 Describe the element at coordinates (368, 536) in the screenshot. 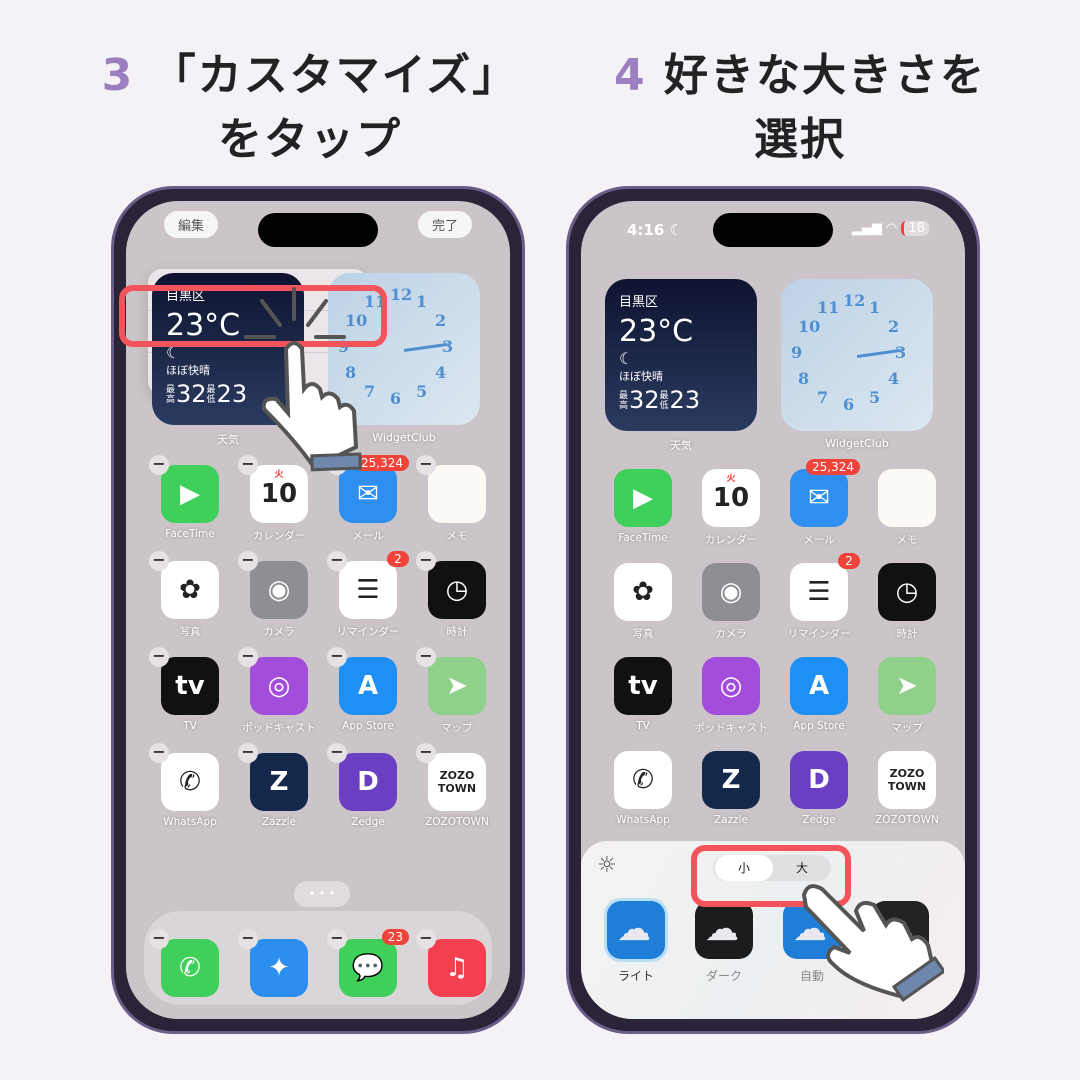

I see `app-label: メール` at that location.